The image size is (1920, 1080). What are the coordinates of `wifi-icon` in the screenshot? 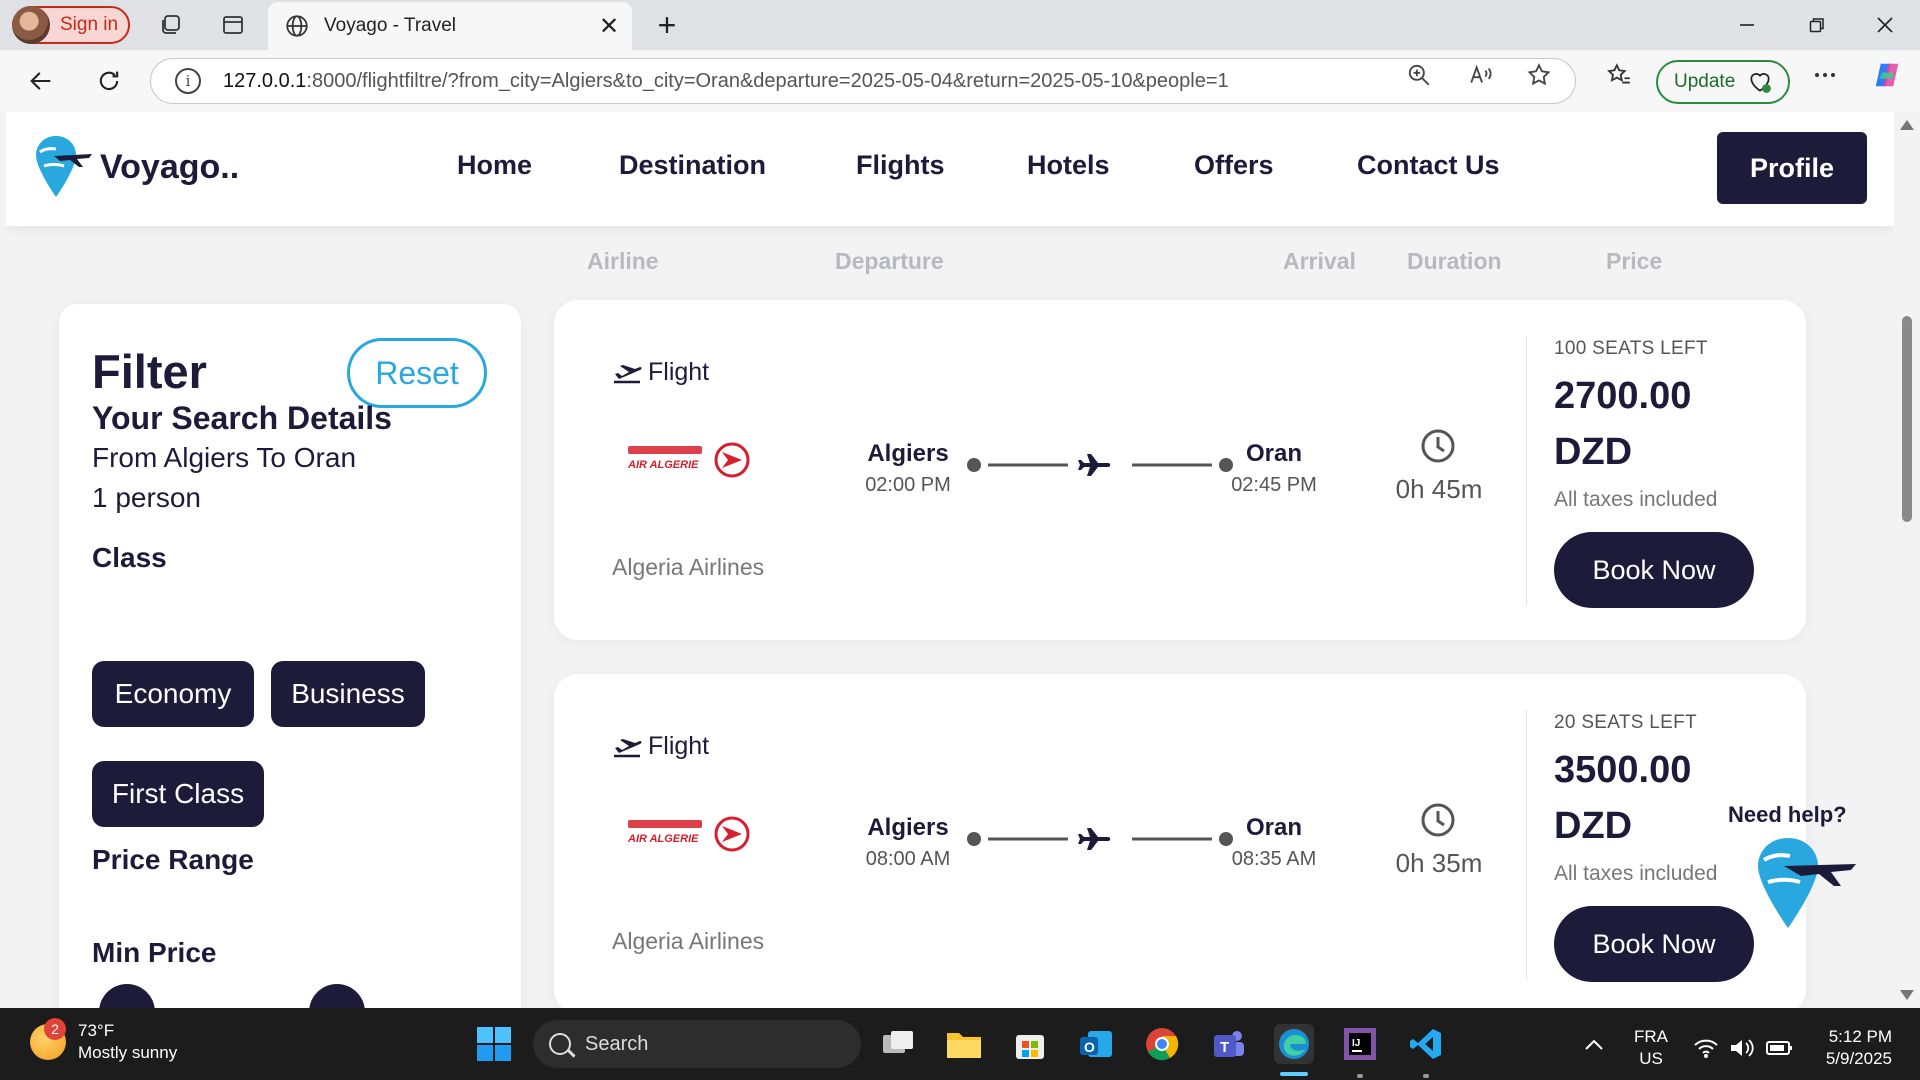 It's located at (1706, 1048).